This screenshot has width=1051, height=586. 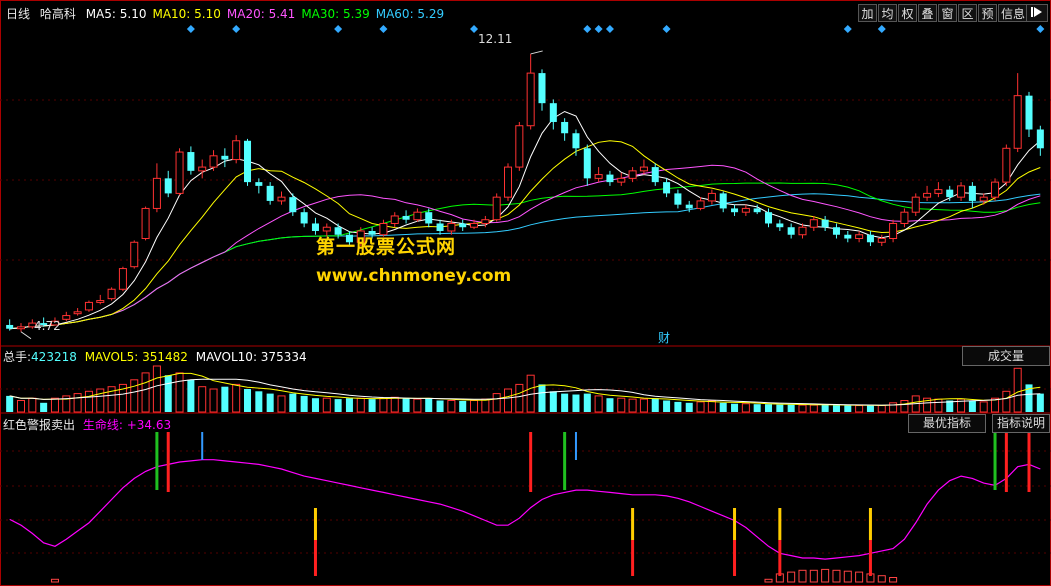 What do you see at coordinates (664, 337) in the screenshot?
I see `finance-marker: 财` at bounding box center [664, 337].